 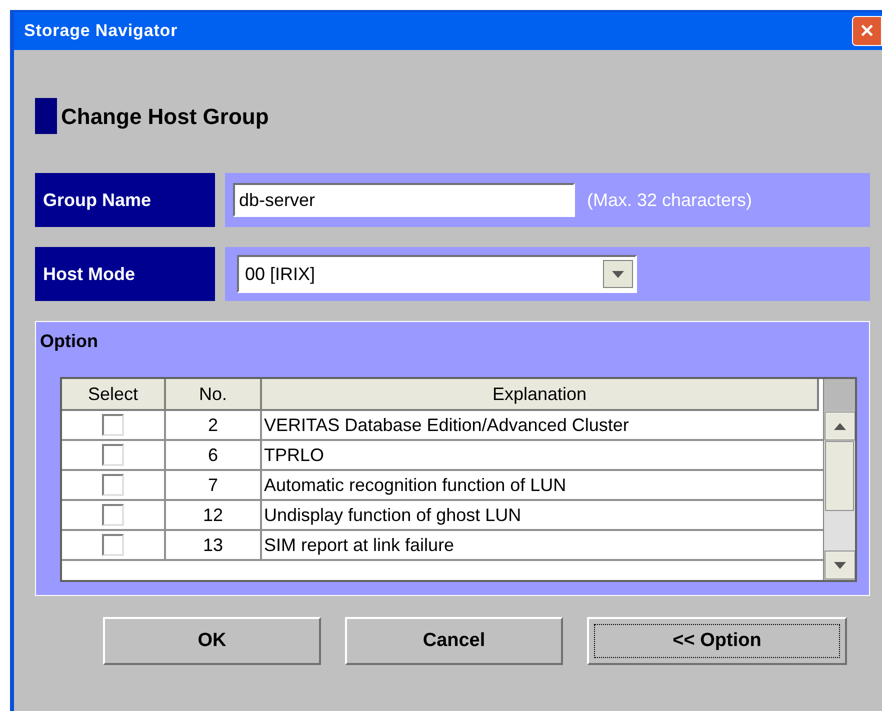 What do you see at coordinates (446, 425) in the screenshot?
I see `table-cell-text: VERITAS Database Edition/Advanced Cluster` at bounding box center [446, 425].